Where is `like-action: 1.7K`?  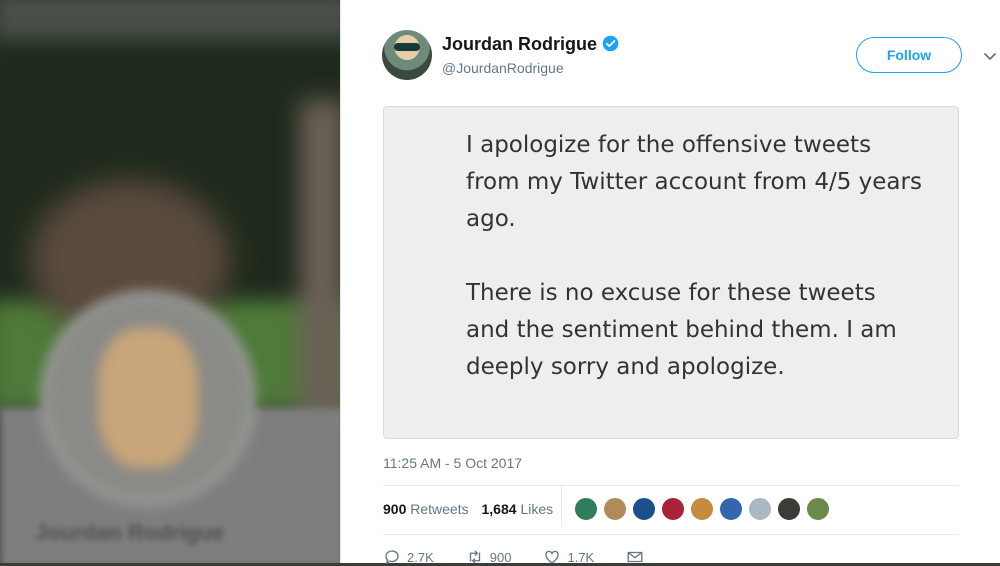
like-action: 1.7K is located at coordinates (568, 557).